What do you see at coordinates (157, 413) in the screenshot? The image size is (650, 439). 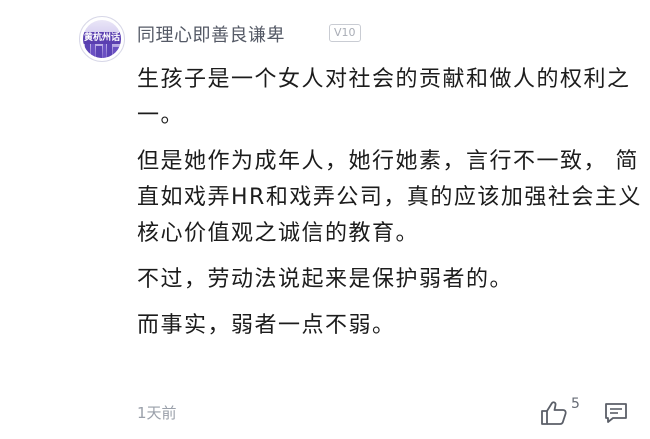 I see `comment-timestamp: 1天前` at bounding box center [157, 413].